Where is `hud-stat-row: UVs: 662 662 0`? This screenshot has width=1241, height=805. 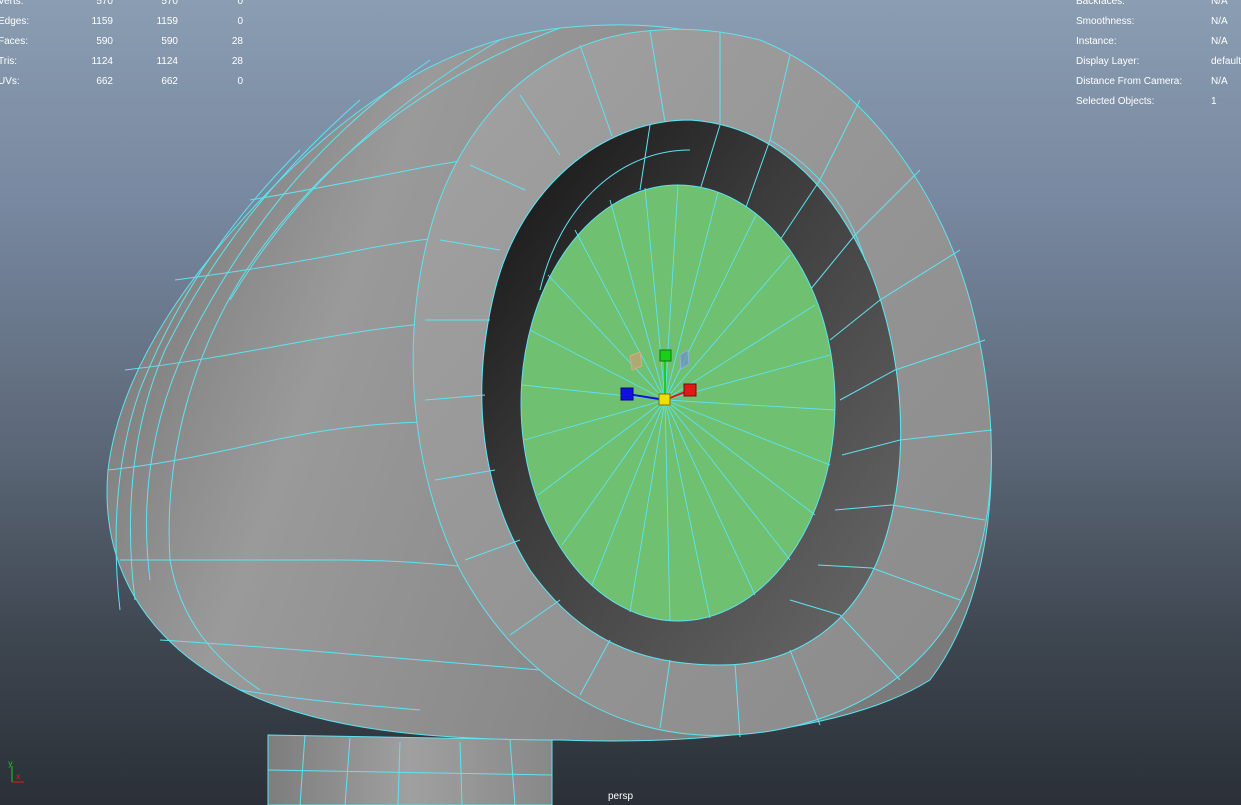 hud-stat-row: UVs: 662 662 0 is located at coordinates (130, 82).